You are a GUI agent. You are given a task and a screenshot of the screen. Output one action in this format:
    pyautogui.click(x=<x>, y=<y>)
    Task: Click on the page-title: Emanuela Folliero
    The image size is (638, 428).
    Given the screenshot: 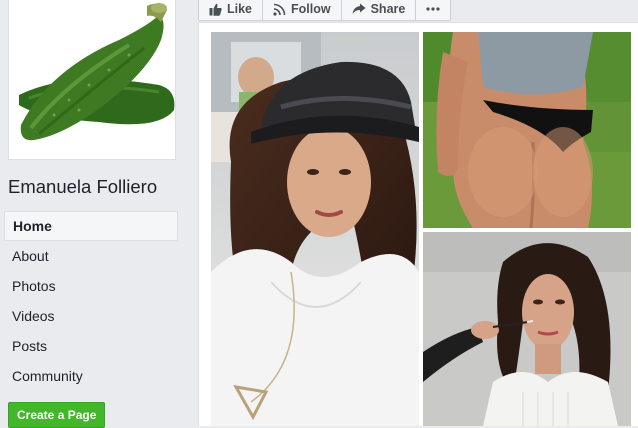 What is the action you would take?
    pyautogui.click(x=82, y=187)
    